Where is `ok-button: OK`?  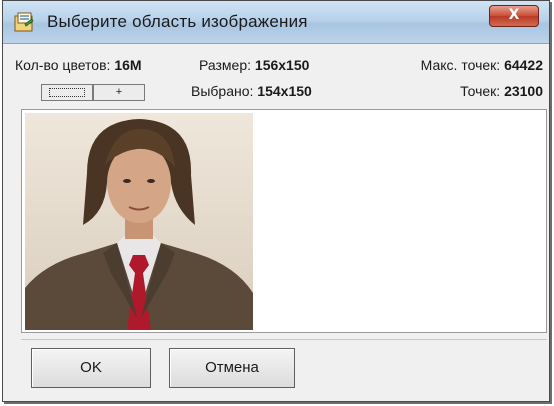
ok-button: OK is located at coordinates (91, 368).